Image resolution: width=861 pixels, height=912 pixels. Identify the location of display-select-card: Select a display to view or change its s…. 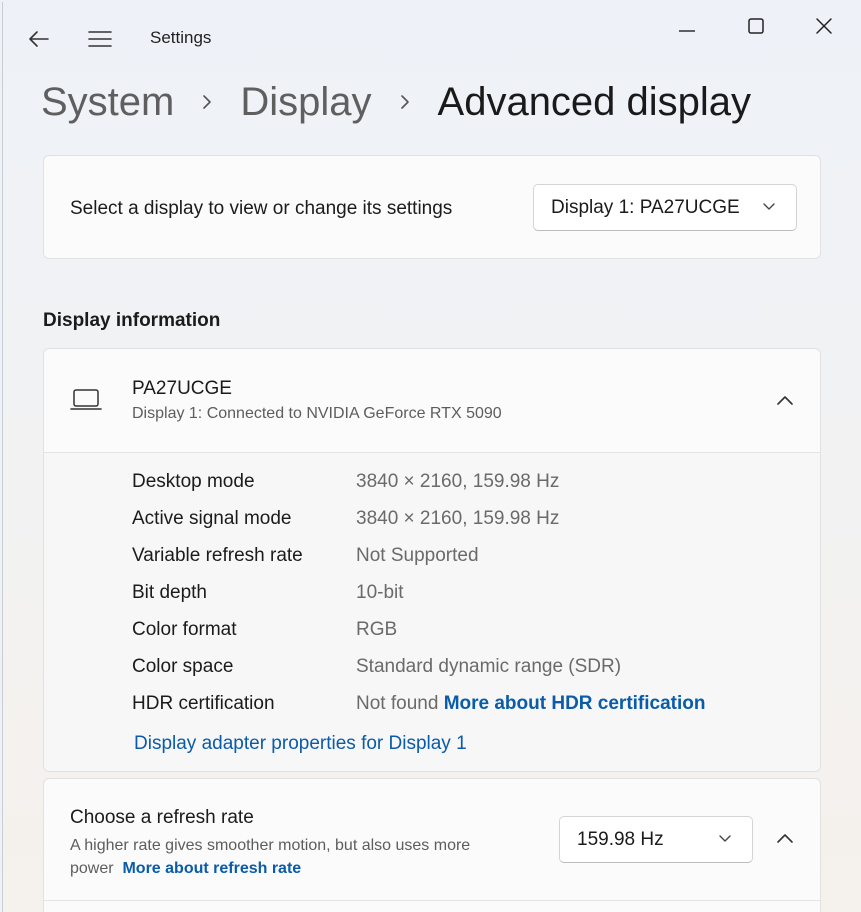
(432, 207).